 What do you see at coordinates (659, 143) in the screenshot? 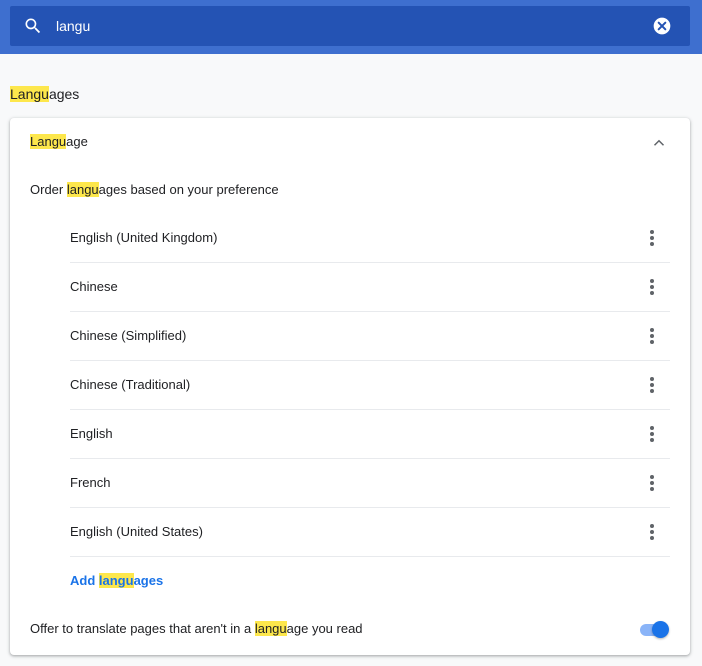
I see `chevron-up-icon` at bounding box center [659, 143].